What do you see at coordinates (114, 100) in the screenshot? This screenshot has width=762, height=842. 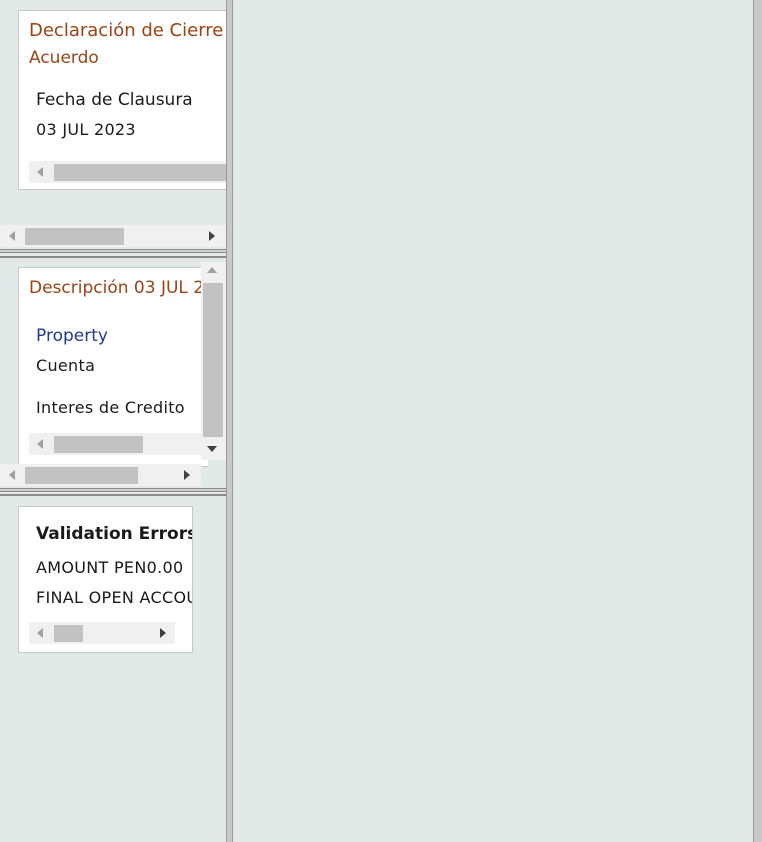 I see `closing-date-label: Fecha de Clausura` at bounding box center [114, 100].